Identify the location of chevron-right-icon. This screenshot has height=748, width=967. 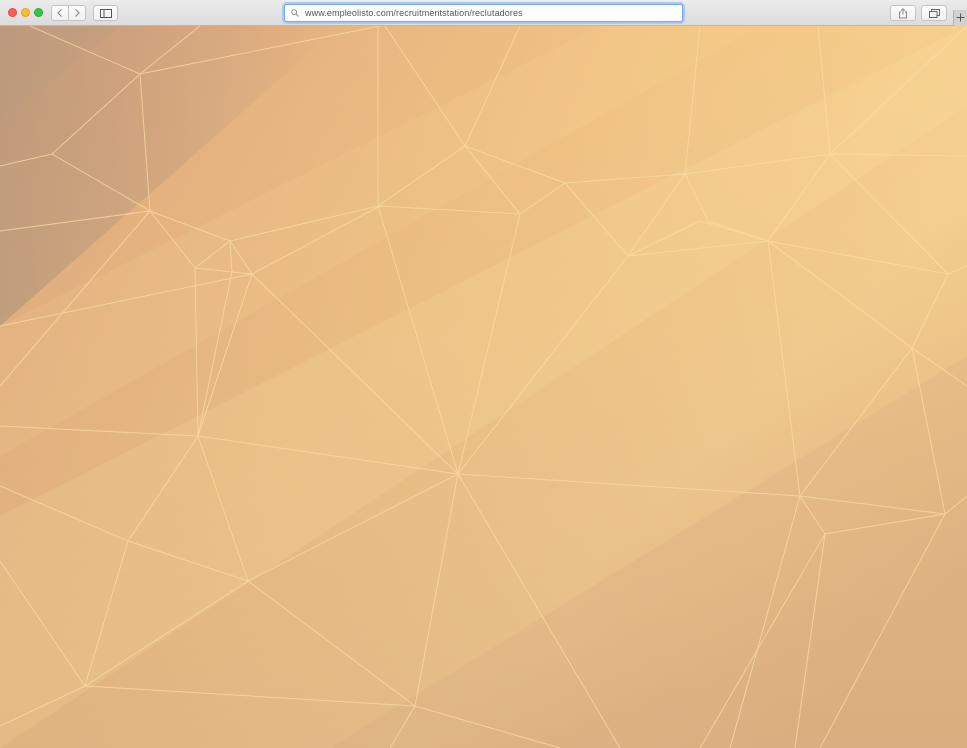
(77, 13).